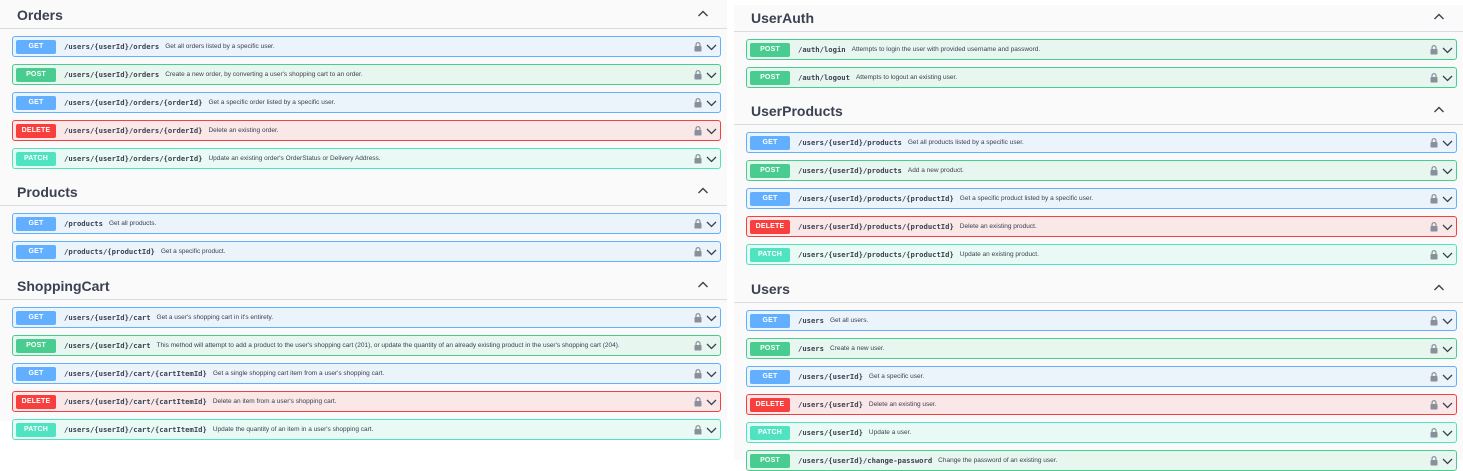  What do you see at coordinates (363, 286) in the screenshot?
I see `tag-header: ShoppingCart` at bounding box center [363, 286].